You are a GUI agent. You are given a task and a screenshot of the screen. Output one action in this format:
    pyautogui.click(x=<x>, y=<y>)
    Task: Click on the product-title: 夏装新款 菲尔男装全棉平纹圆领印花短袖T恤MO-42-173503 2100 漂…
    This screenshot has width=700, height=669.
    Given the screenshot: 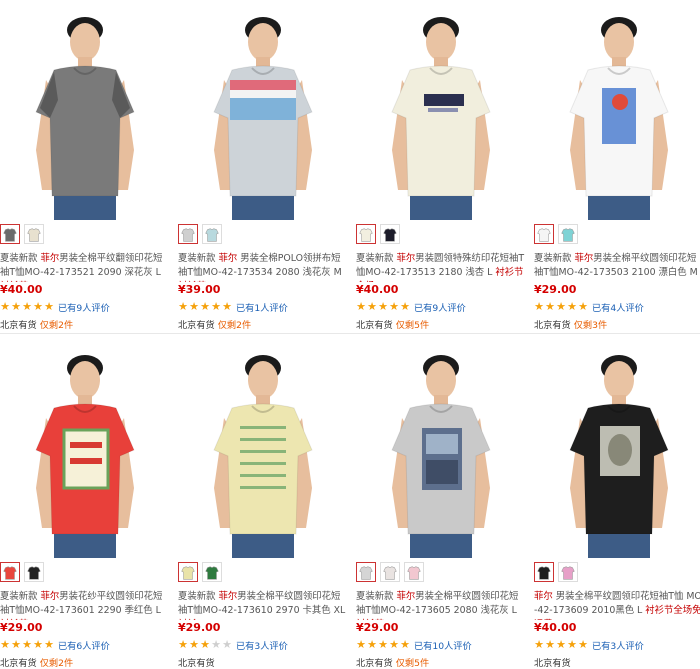 What is the action you would take?
    pyautogui.click(x=617, y=267)
    